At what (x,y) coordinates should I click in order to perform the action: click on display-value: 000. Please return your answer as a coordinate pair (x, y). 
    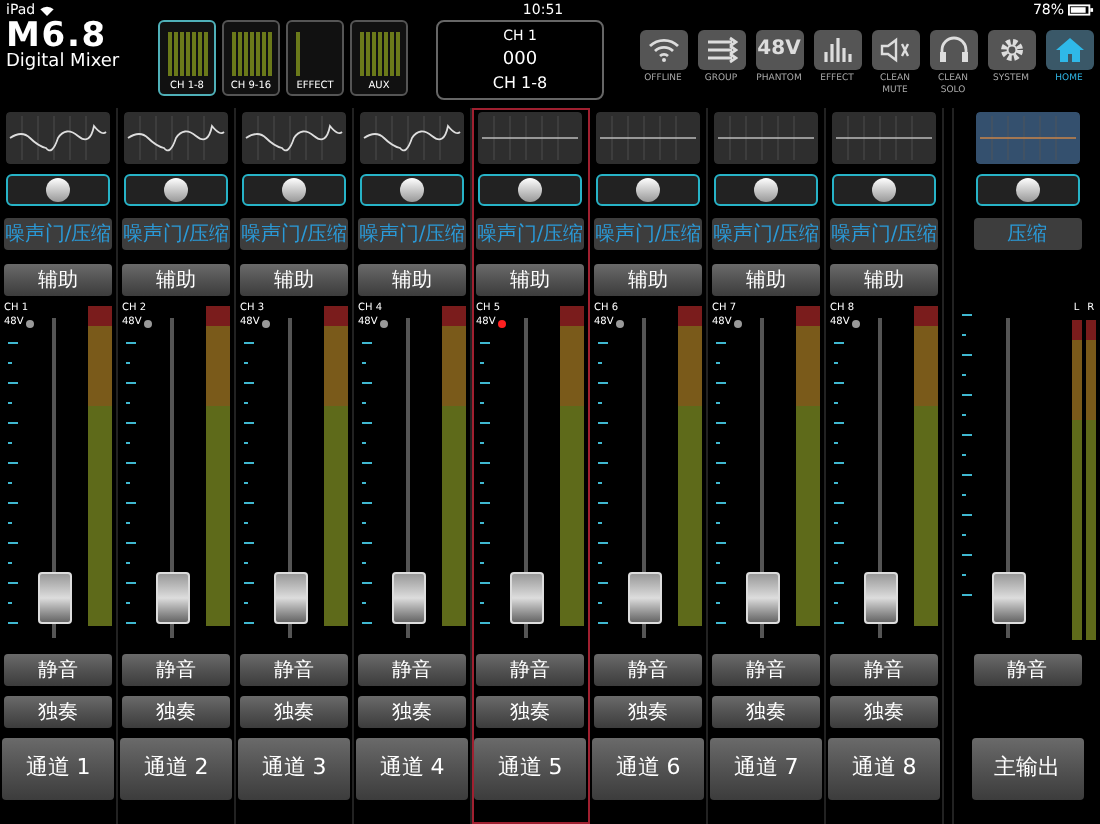
    Looking at the image, I should click on (520, 60).